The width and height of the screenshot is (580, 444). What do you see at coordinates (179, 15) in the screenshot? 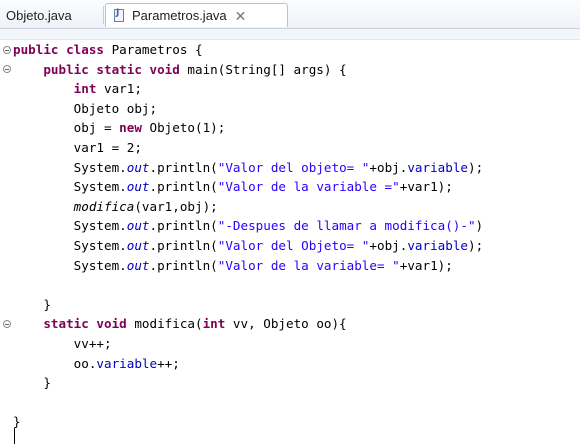
I see `tab-label: Parametros.java` at bounding box center [179, 15].